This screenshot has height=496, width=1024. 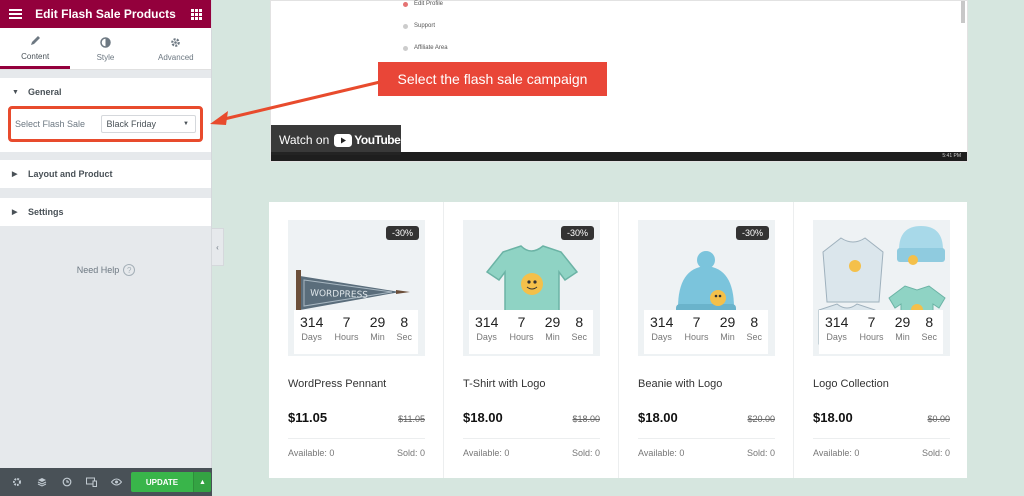 I want to click on regular-price: $20.00, so click(x=761, y=419).